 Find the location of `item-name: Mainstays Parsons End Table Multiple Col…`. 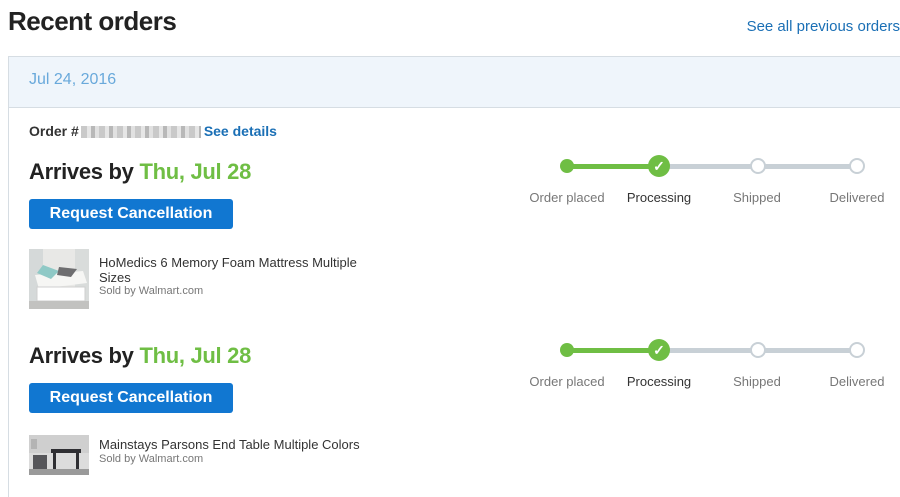

item-name: Mainstays Parsons End Table Multiple Col… is located at coordinates (239, 444).